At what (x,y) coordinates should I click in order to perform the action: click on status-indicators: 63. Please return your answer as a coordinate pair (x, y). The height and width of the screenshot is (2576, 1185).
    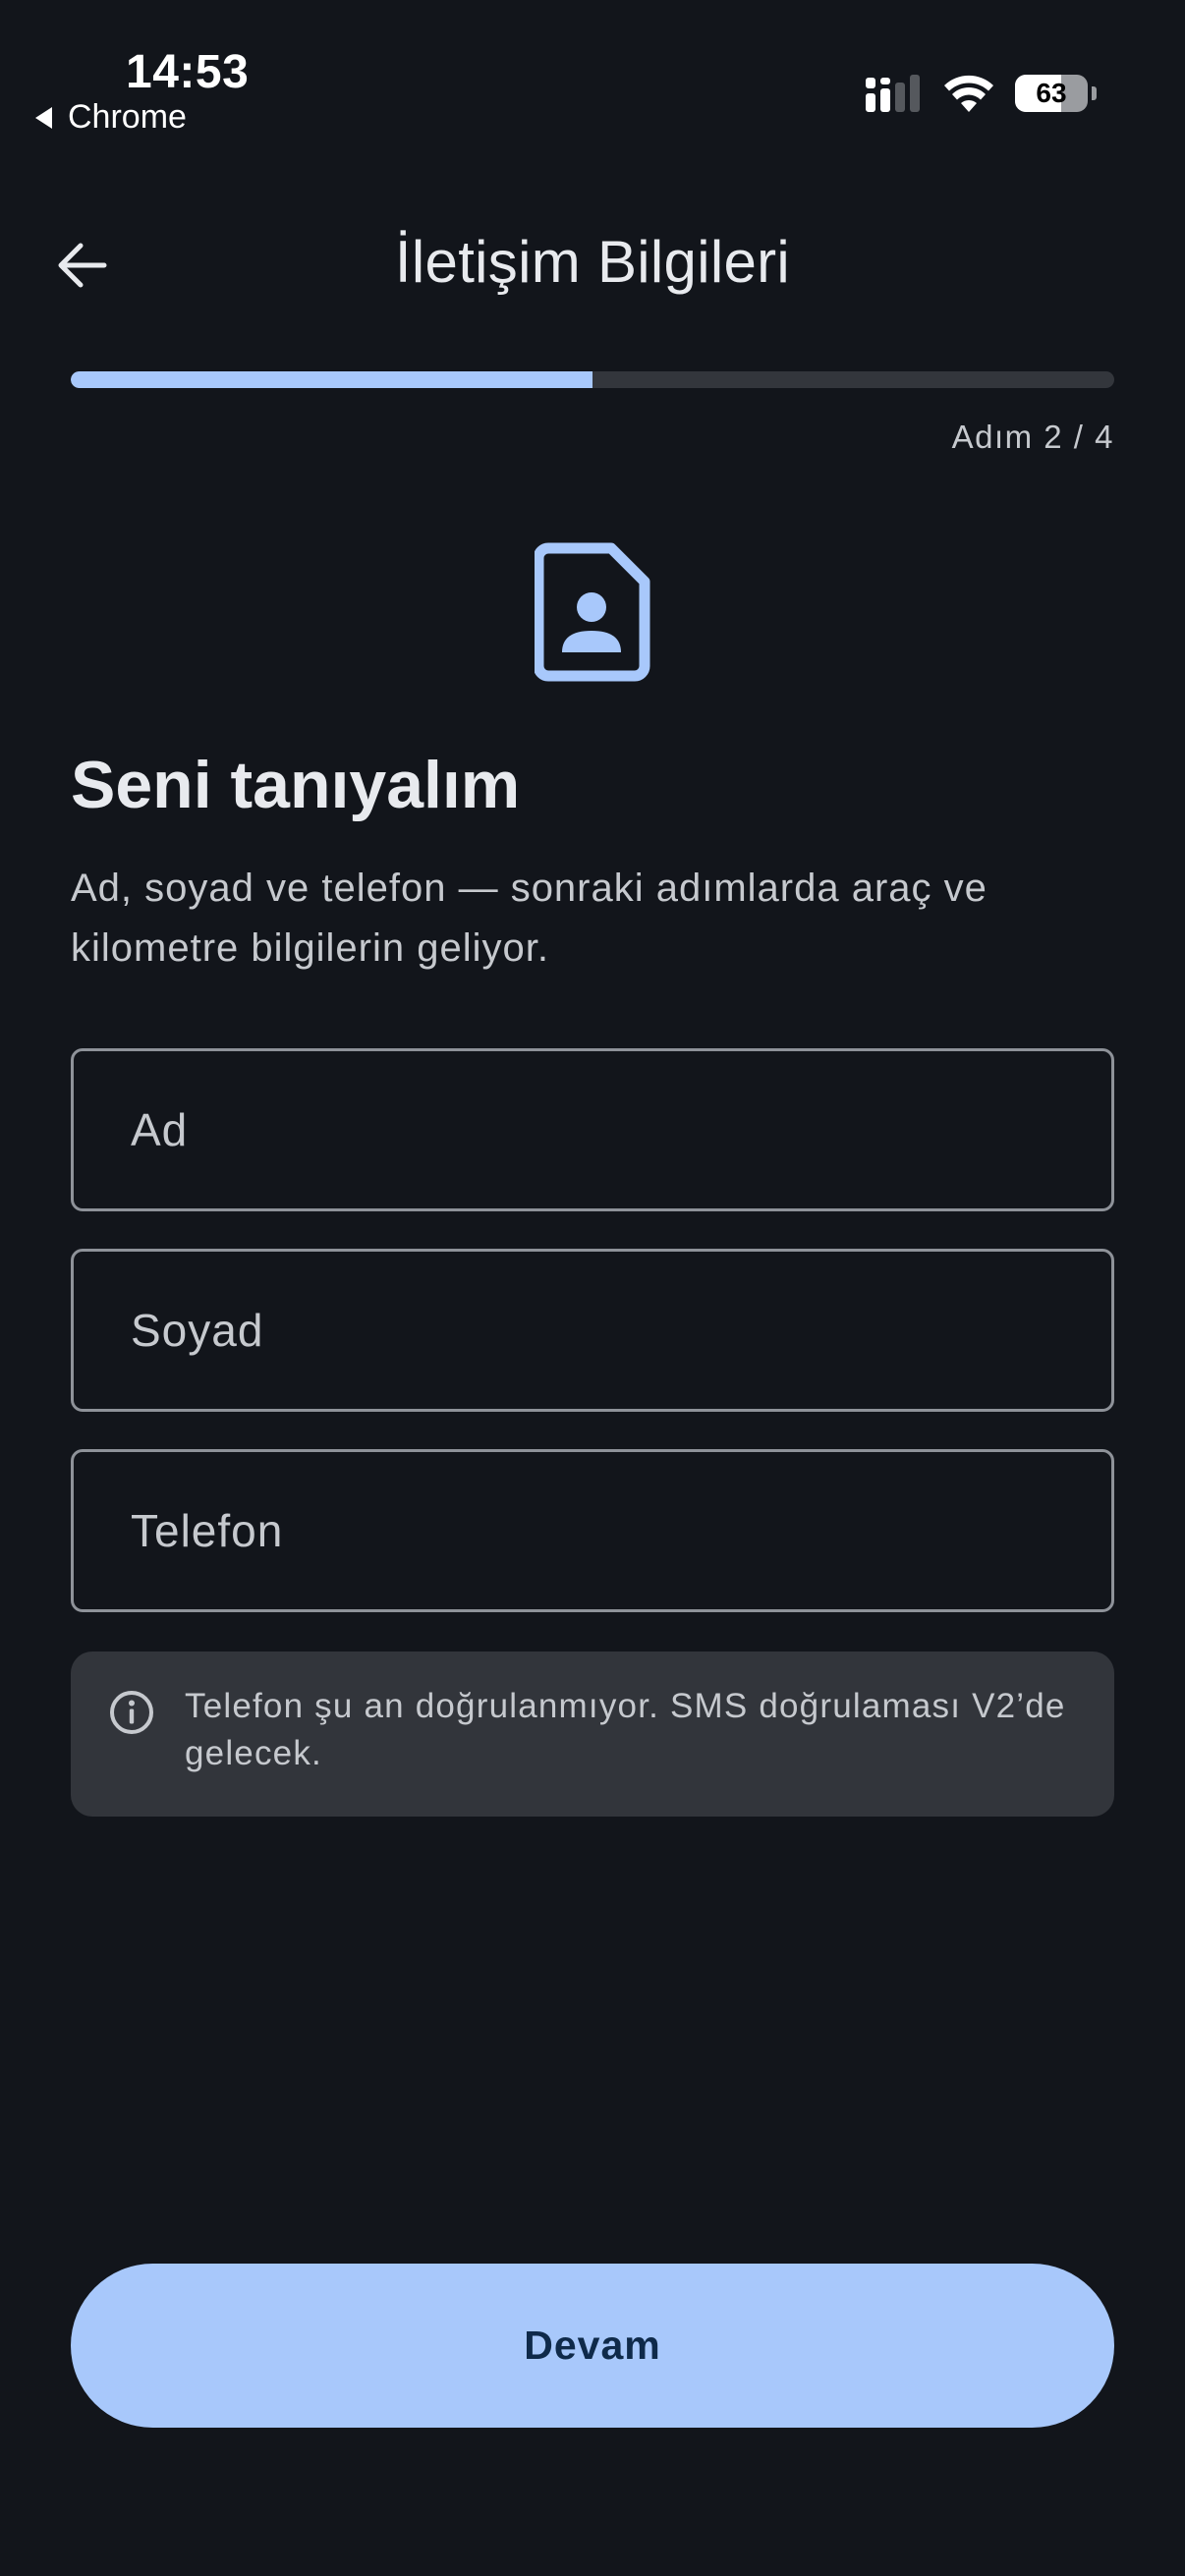
    Looking at the image, I should click on (982, 93).